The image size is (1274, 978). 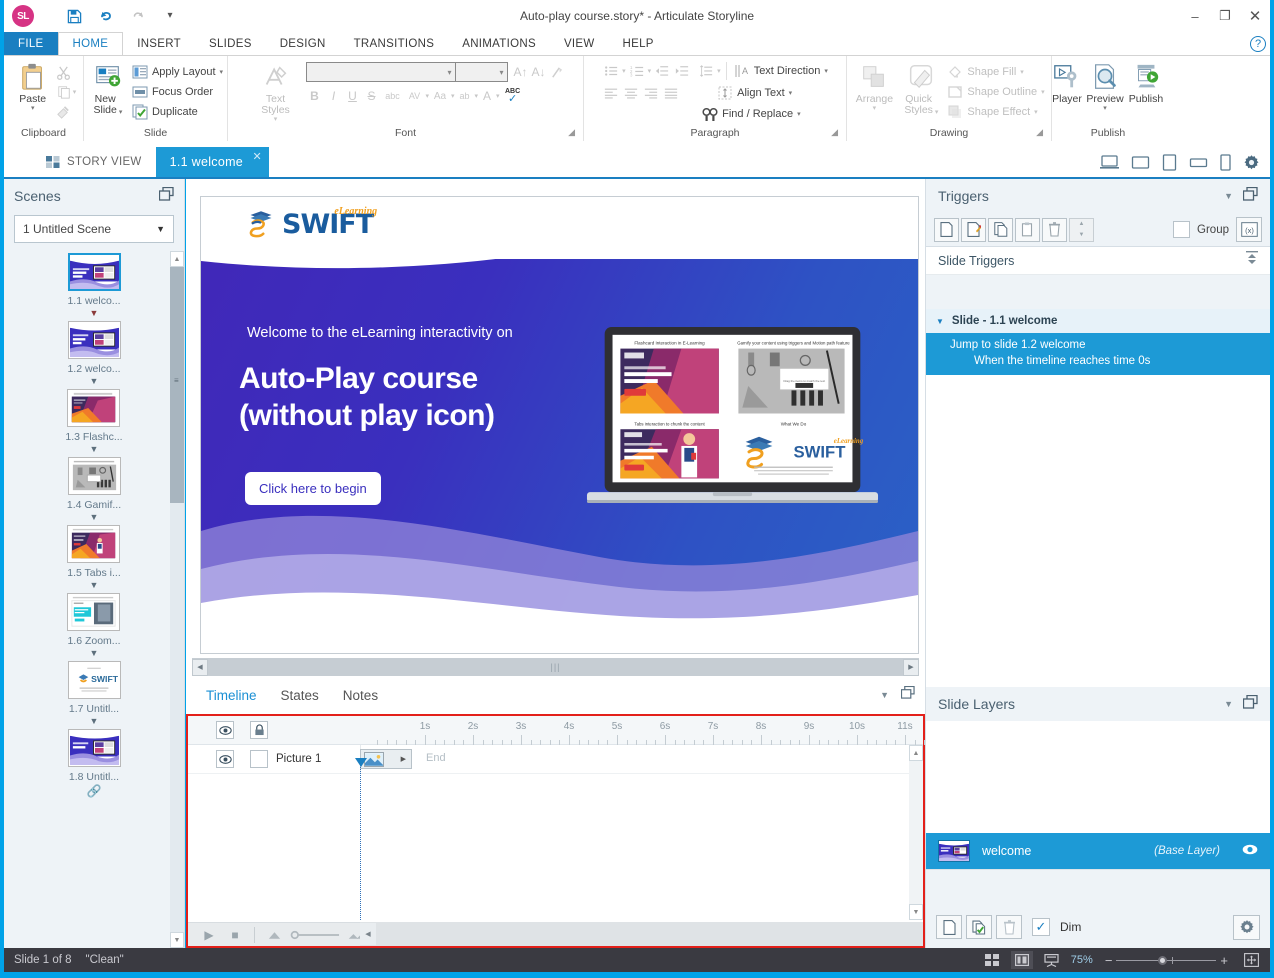 I want to click on list-item: 1.3 Flashc... ▼, so click(x=94, y=422).